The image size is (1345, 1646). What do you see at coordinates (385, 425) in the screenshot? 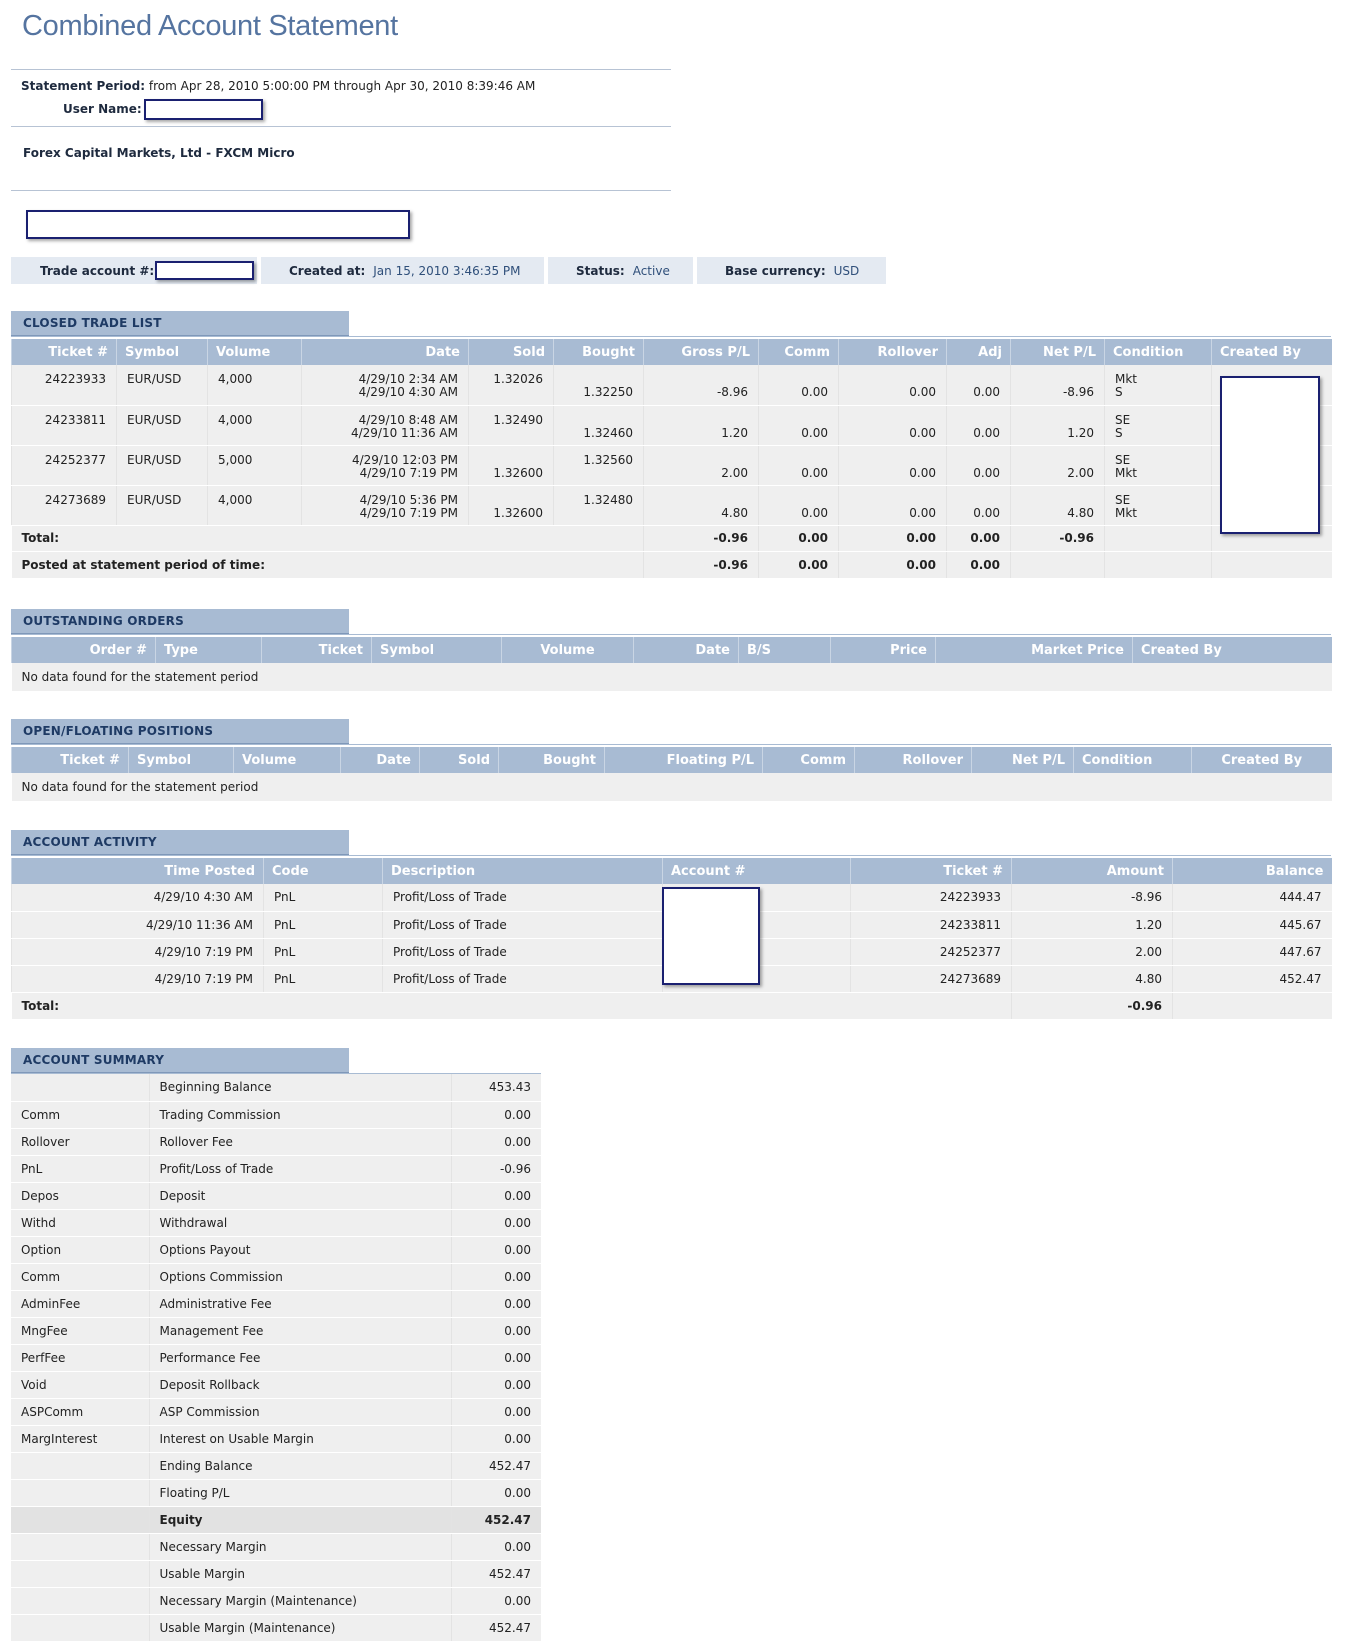
I see `cell-date: 4/29/10 8:48 AM 4/29/10 11:36 AM` at bounding box center [385, 425].